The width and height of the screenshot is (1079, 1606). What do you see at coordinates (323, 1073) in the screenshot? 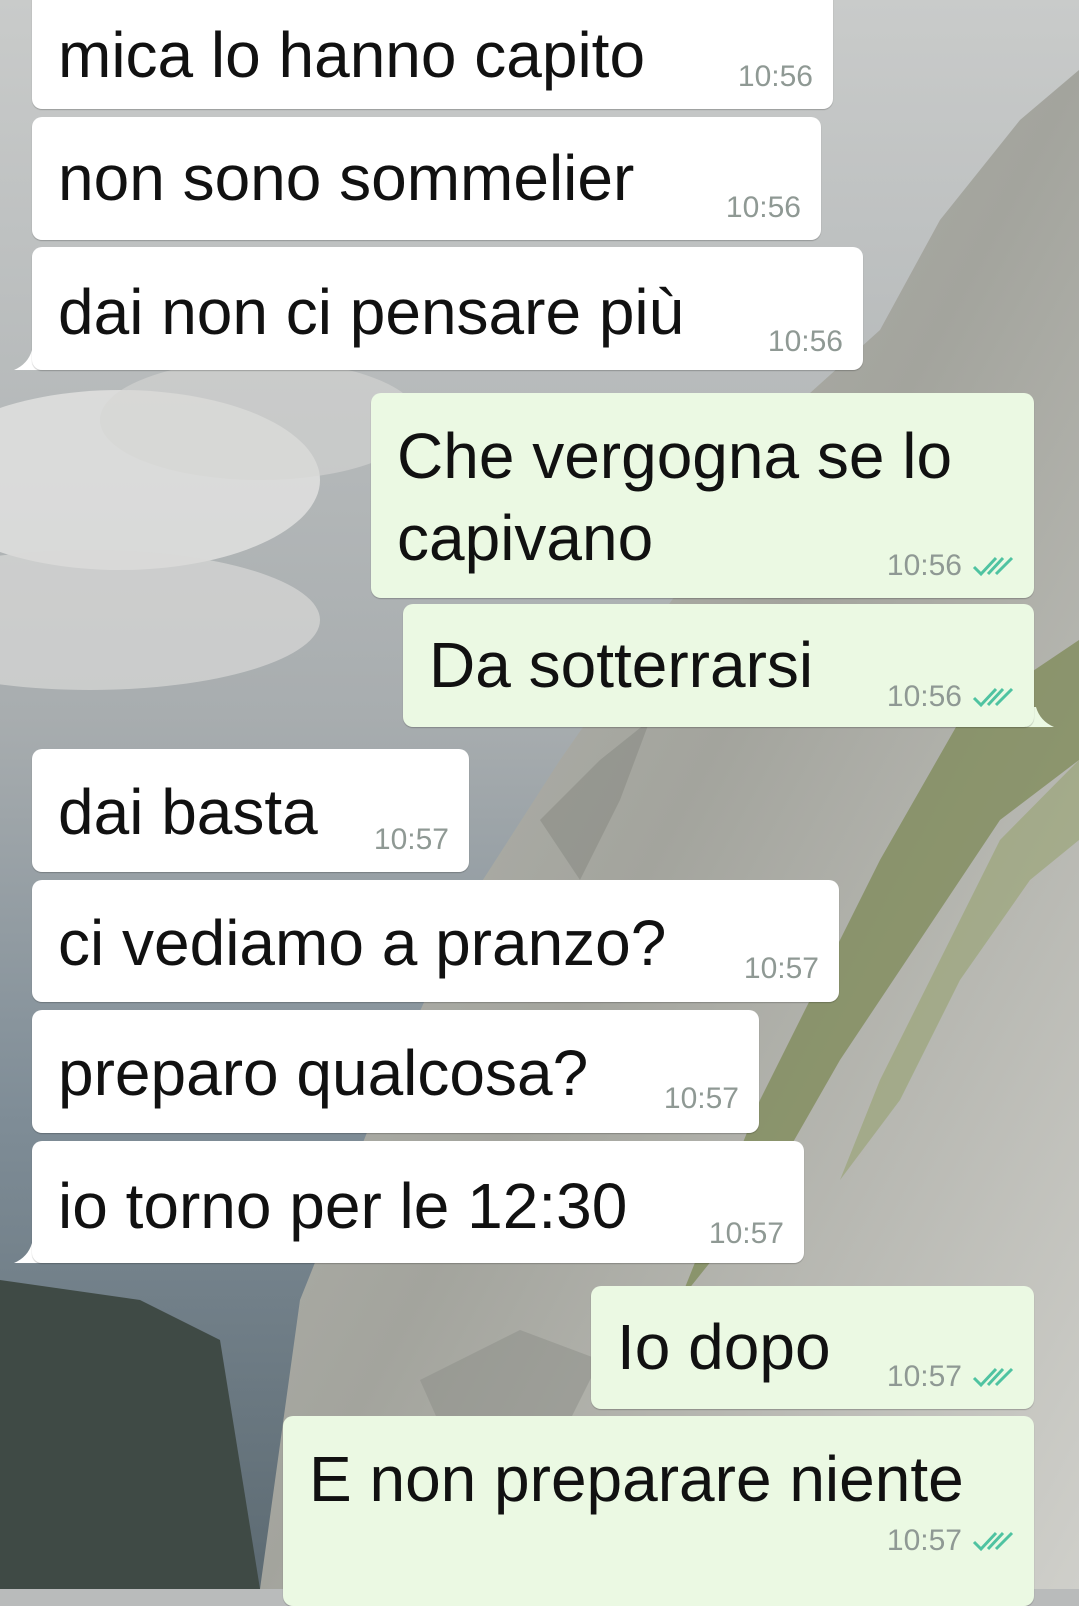
I see `message-text: preparo qualcosa?` at bounding box center [323, 1073].